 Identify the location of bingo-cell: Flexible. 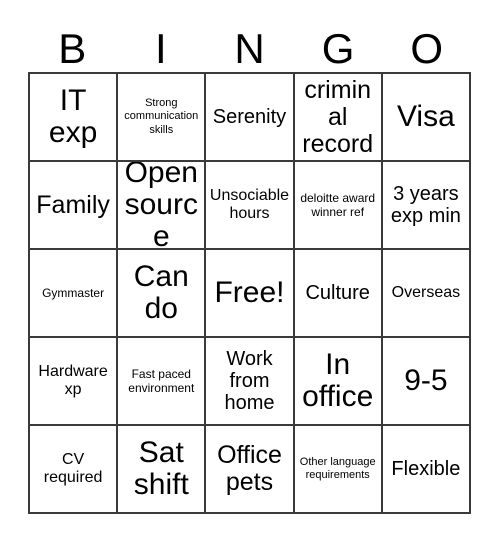
(426, 470).